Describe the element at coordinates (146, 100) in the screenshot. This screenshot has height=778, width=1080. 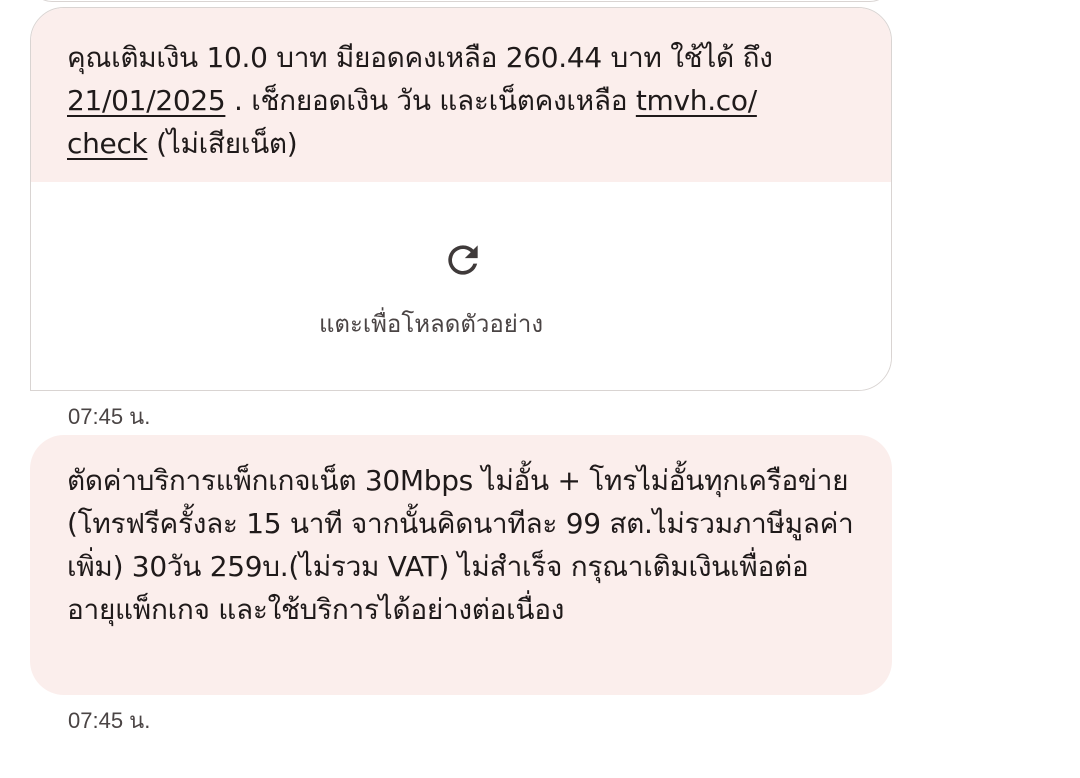
I see `date-link: 21/01/2025` at that location.